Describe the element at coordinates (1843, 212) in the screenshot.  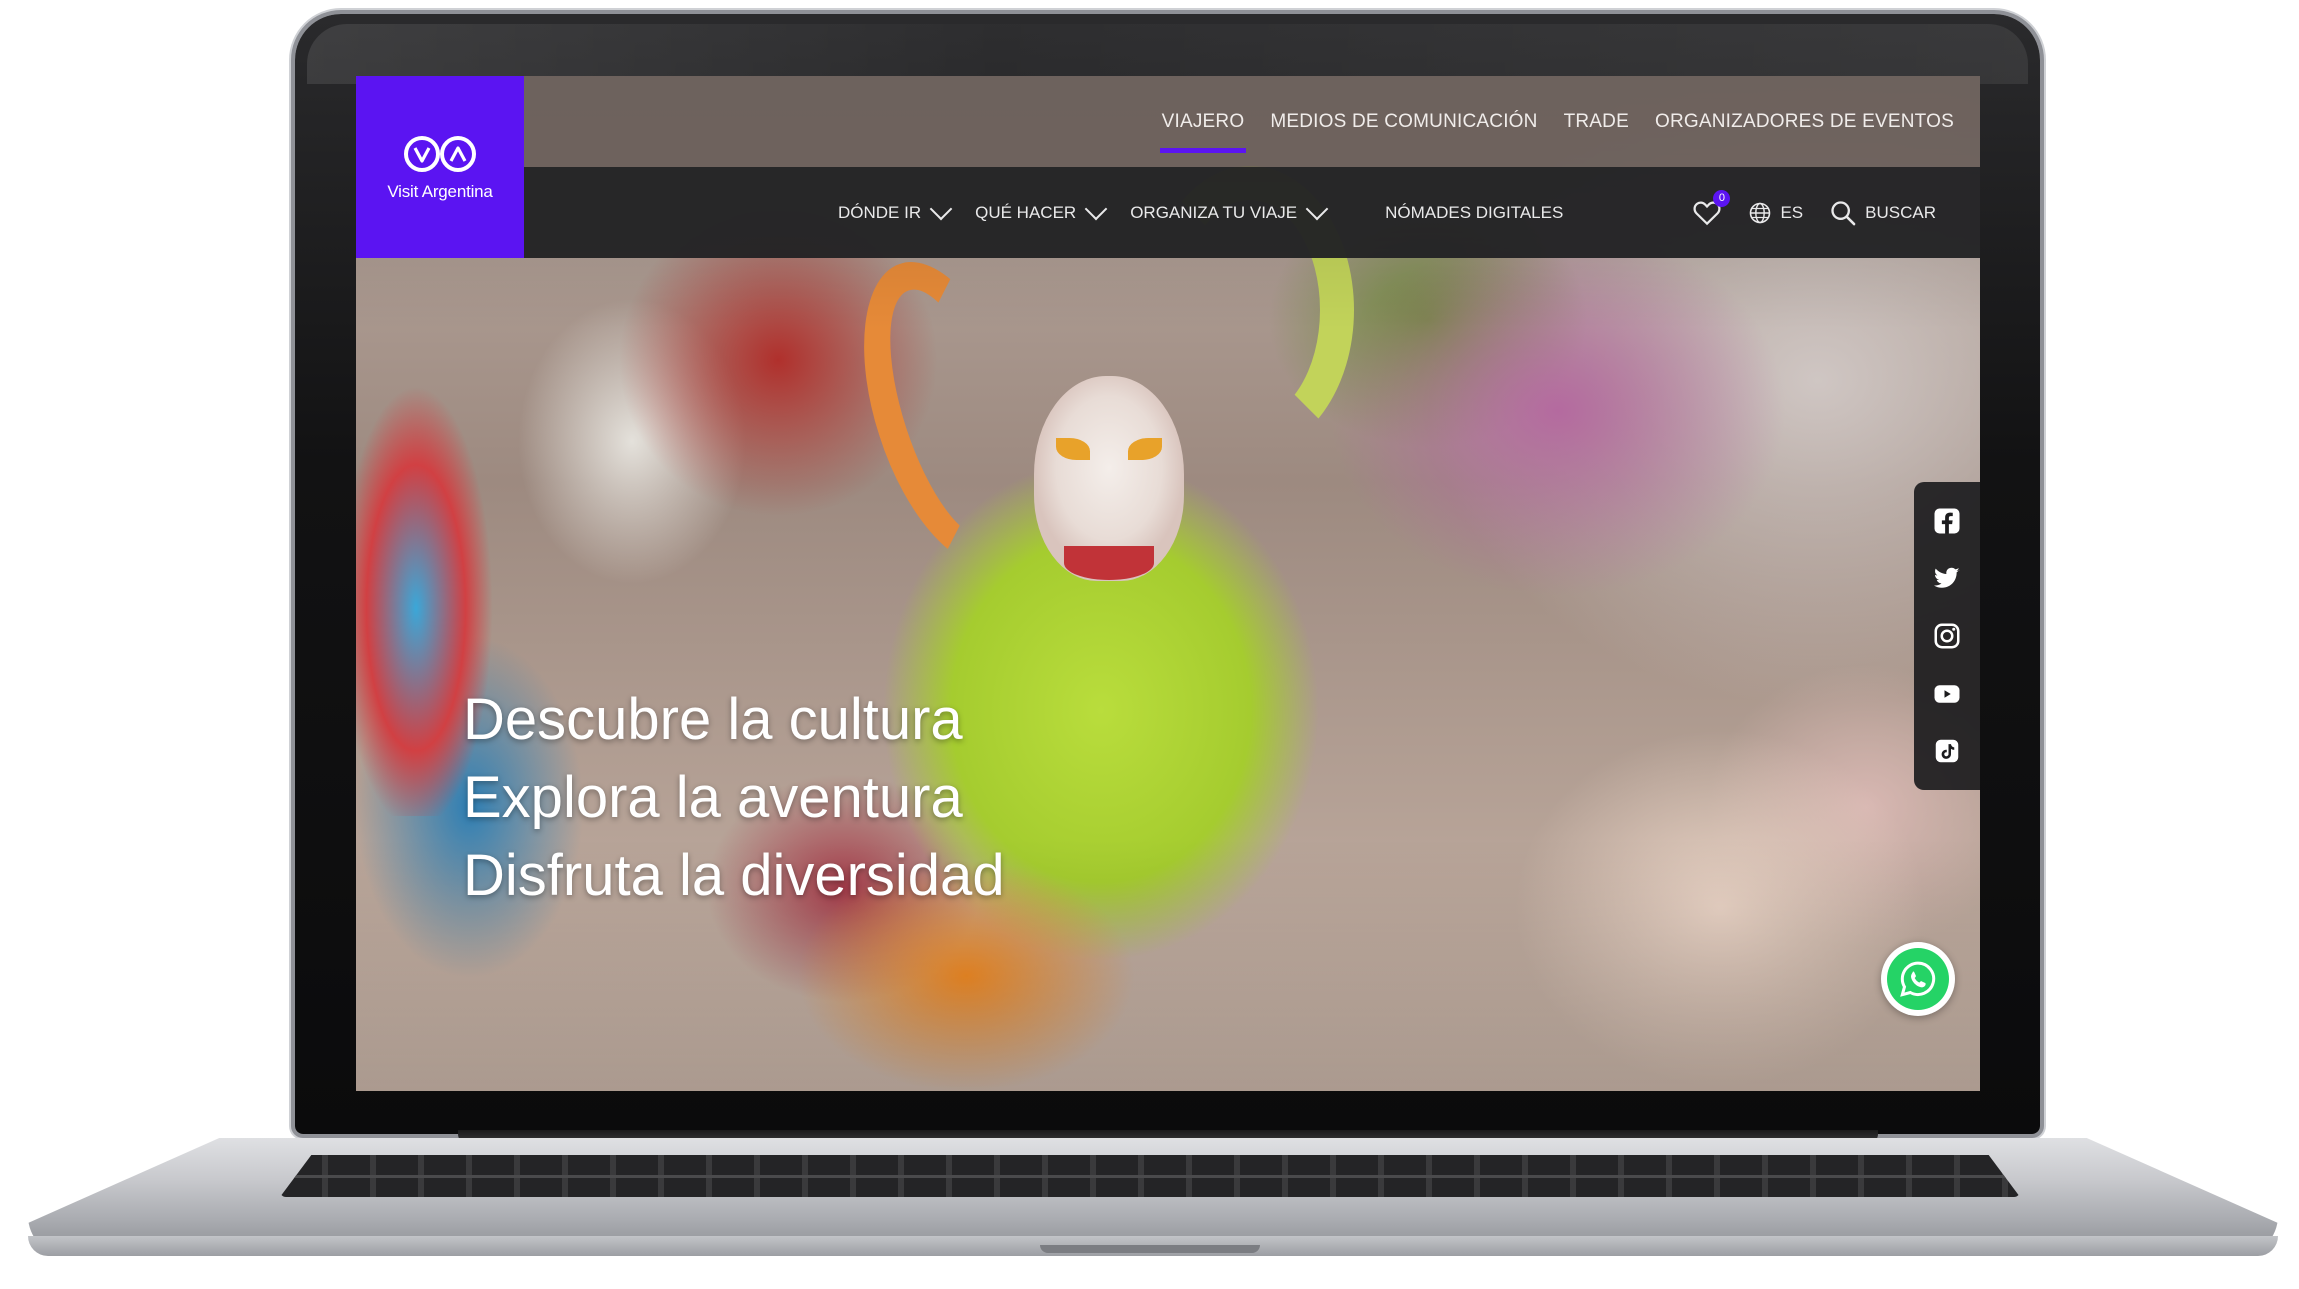
I see `search-icon` at that location.